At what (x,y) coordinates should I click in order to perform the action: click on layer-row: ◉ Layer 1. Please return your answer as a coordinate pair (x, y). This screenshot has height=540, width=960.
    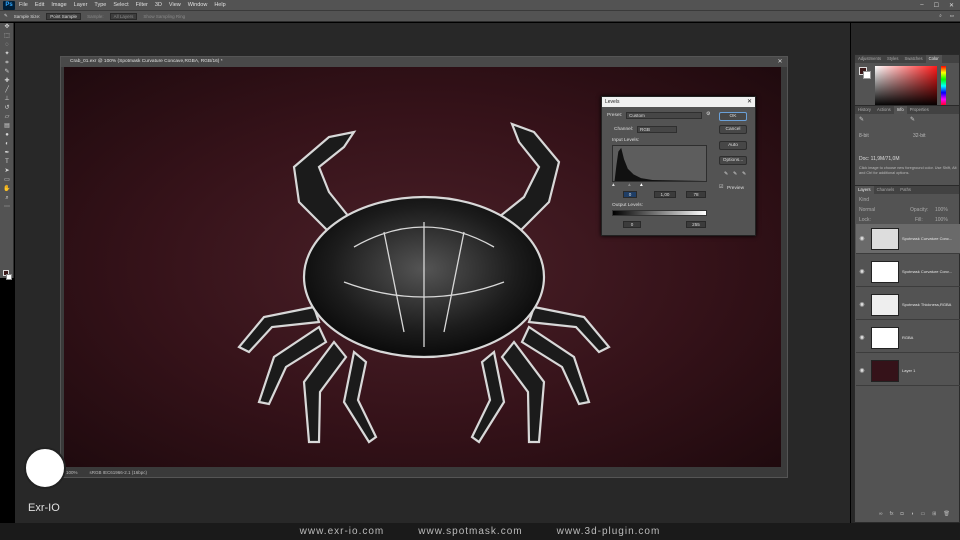
    Looking at the image, I should click on (908, 371).